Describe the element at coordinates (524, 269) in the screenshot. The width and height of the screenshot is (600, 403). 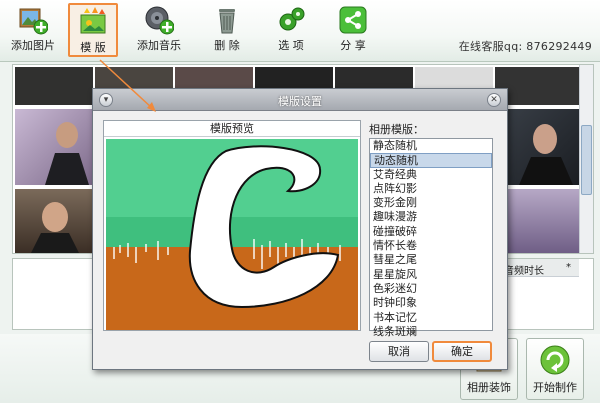
I see `audio-duration-column-header: 音频时长` at that location.